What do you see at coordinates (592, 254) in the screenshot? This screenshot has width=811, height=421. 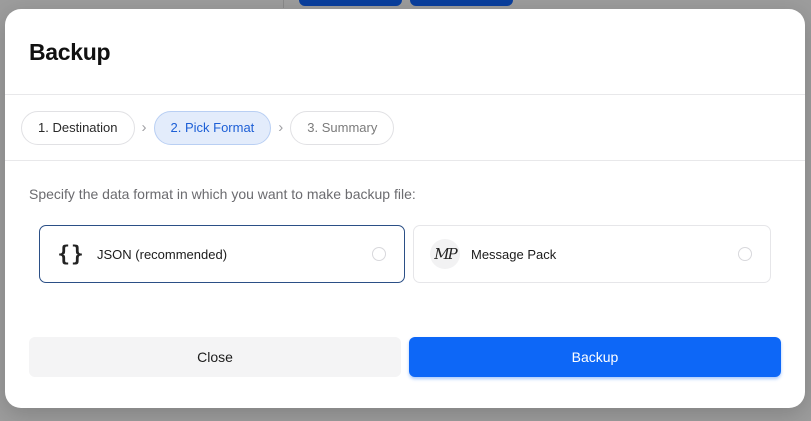 I see `format-option-messagepack: MP Message Pack` at bounding box center [592, 254].